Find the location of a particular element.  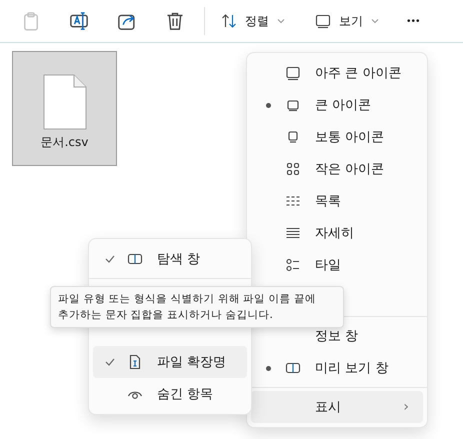

file-icon is located at coordinates (135, 362).